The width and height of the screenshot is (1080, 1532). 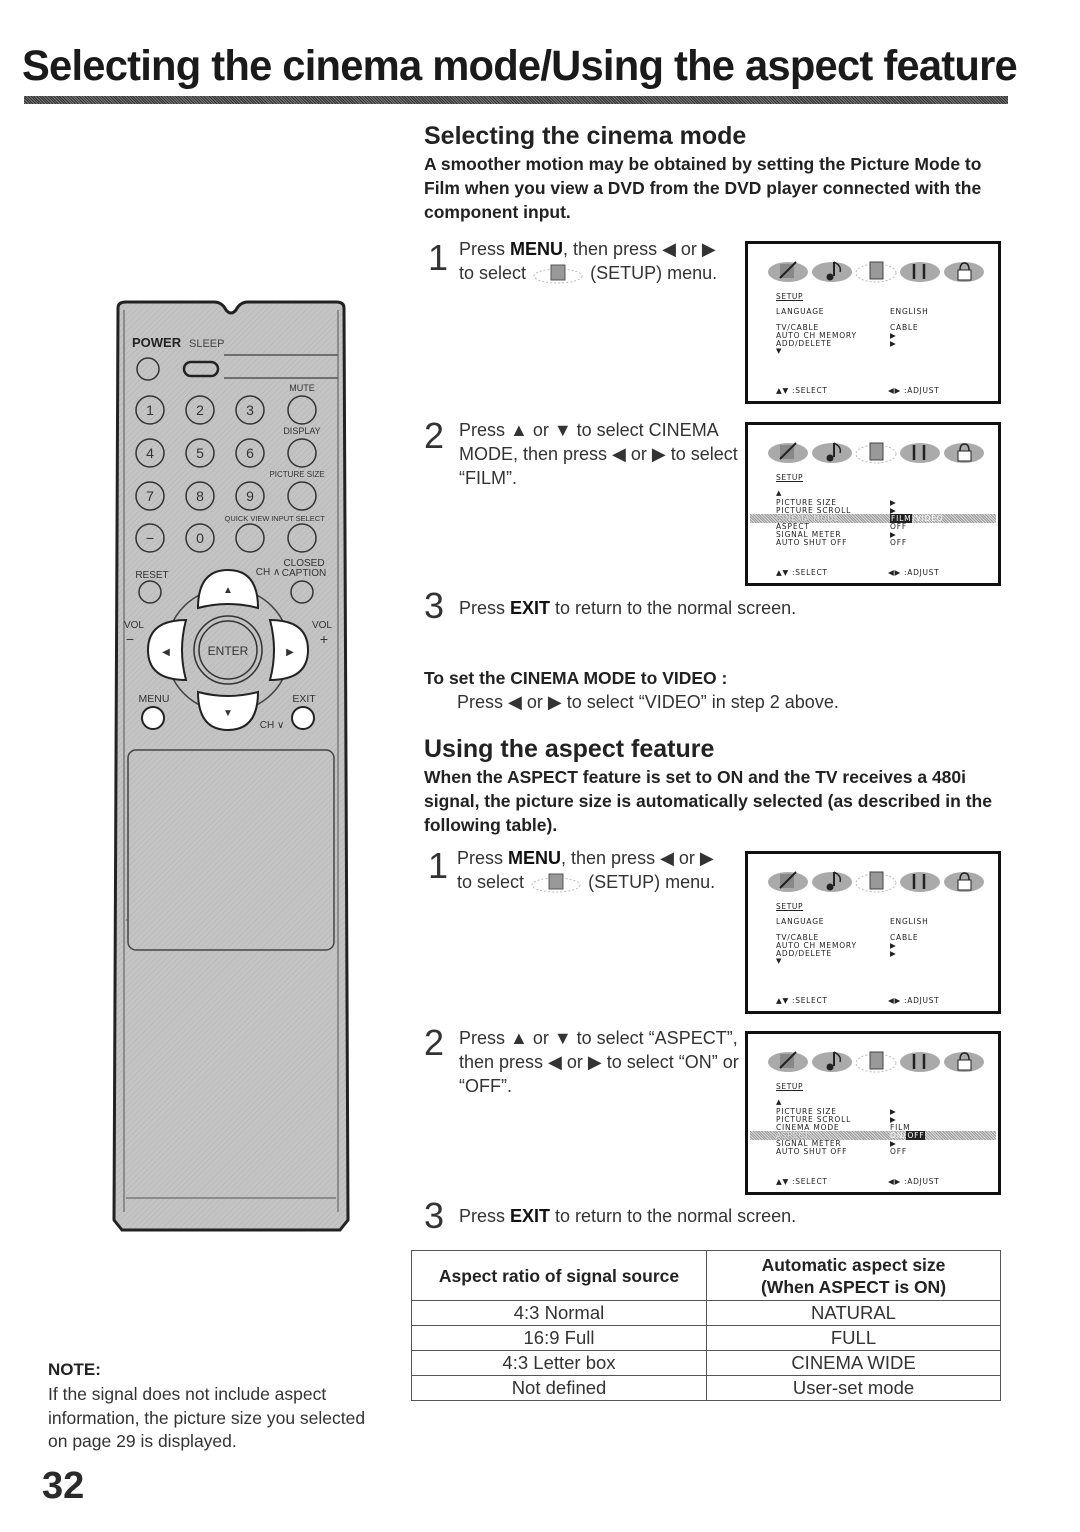 What do you see at coordinates (853, 1275) in the screenshot?
I see `table-header-auto-size: Automatic aspect size (When ASPECT is ON)` at bounding box center [853, 1275].